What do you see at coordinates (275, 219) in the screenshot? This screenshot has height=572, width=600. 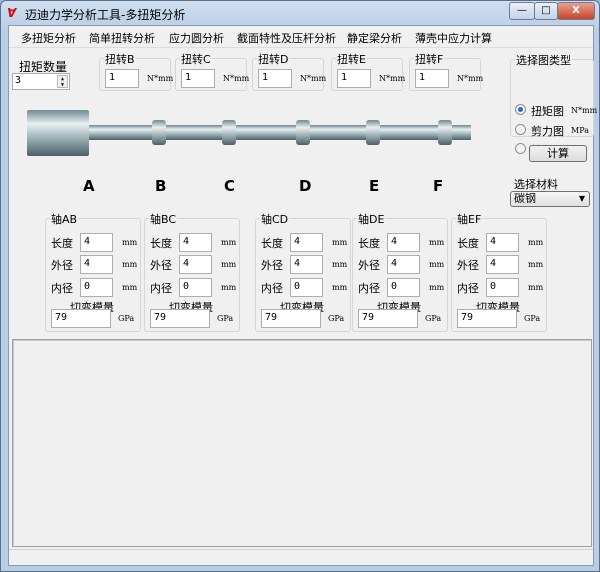 I see `shaft-title: 轴CD` at bounding box center [275, 219].